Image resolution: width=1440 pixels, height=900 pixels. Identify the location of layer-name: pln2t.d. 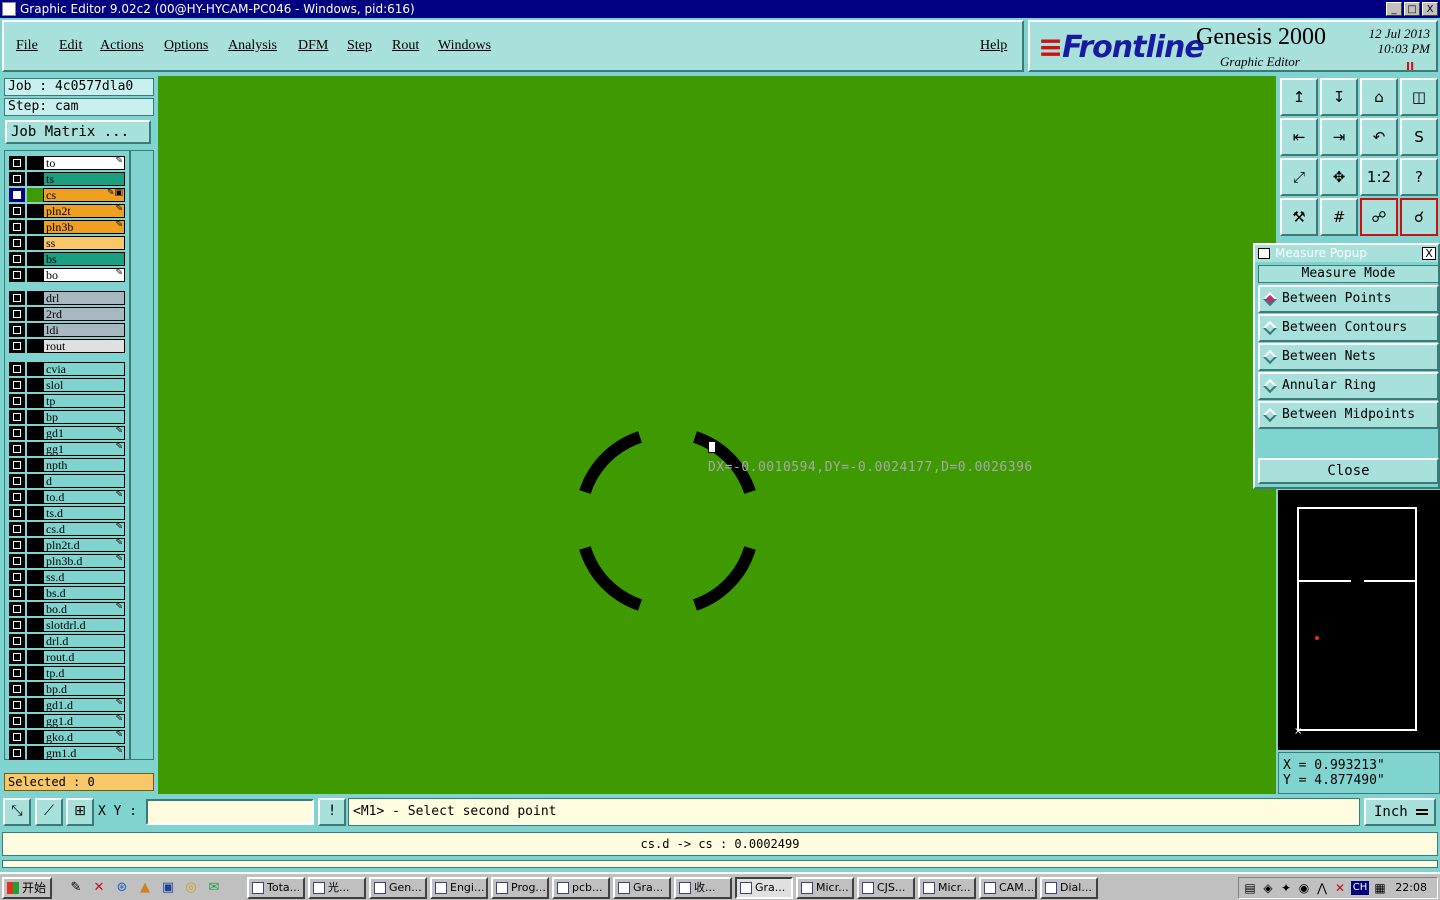
(84, 545).